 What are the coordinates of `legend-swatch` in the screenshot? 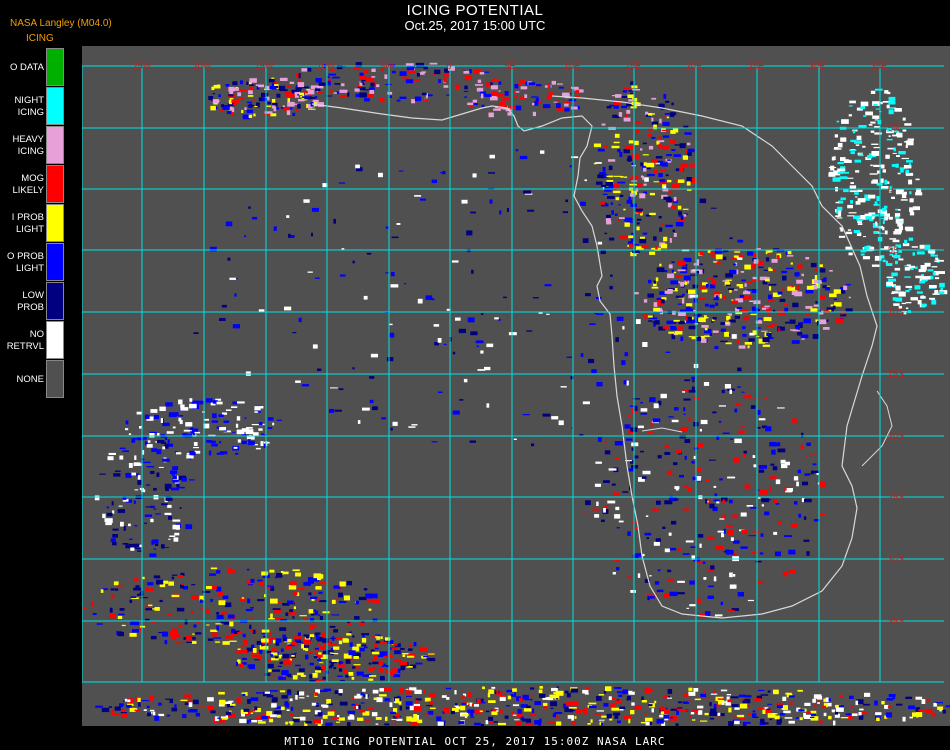 It's located at (55, 106).